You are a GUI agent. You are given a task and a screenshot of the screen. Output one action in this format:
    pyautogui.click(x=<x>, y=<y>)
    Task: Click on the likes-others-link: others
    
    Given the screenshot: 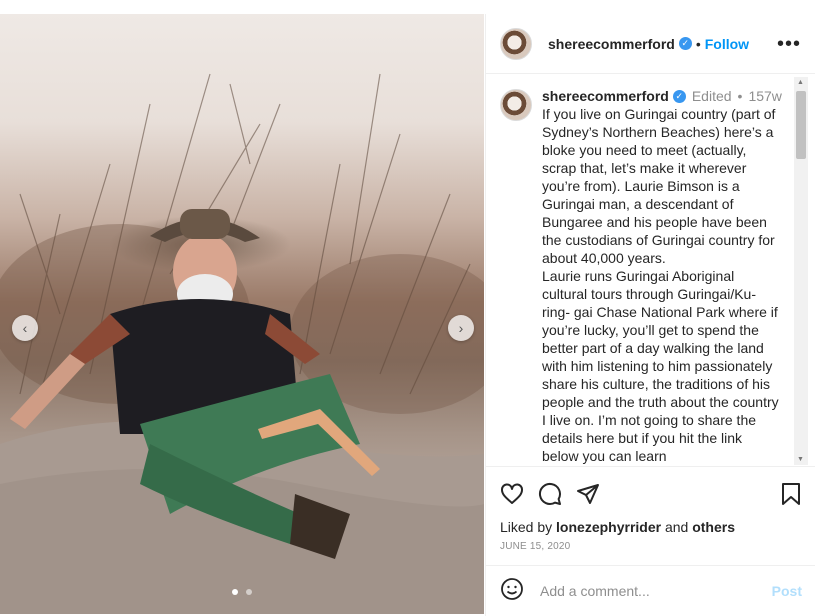 What is the action you would take?
    pyautogui.click(x=713, y=527)
    